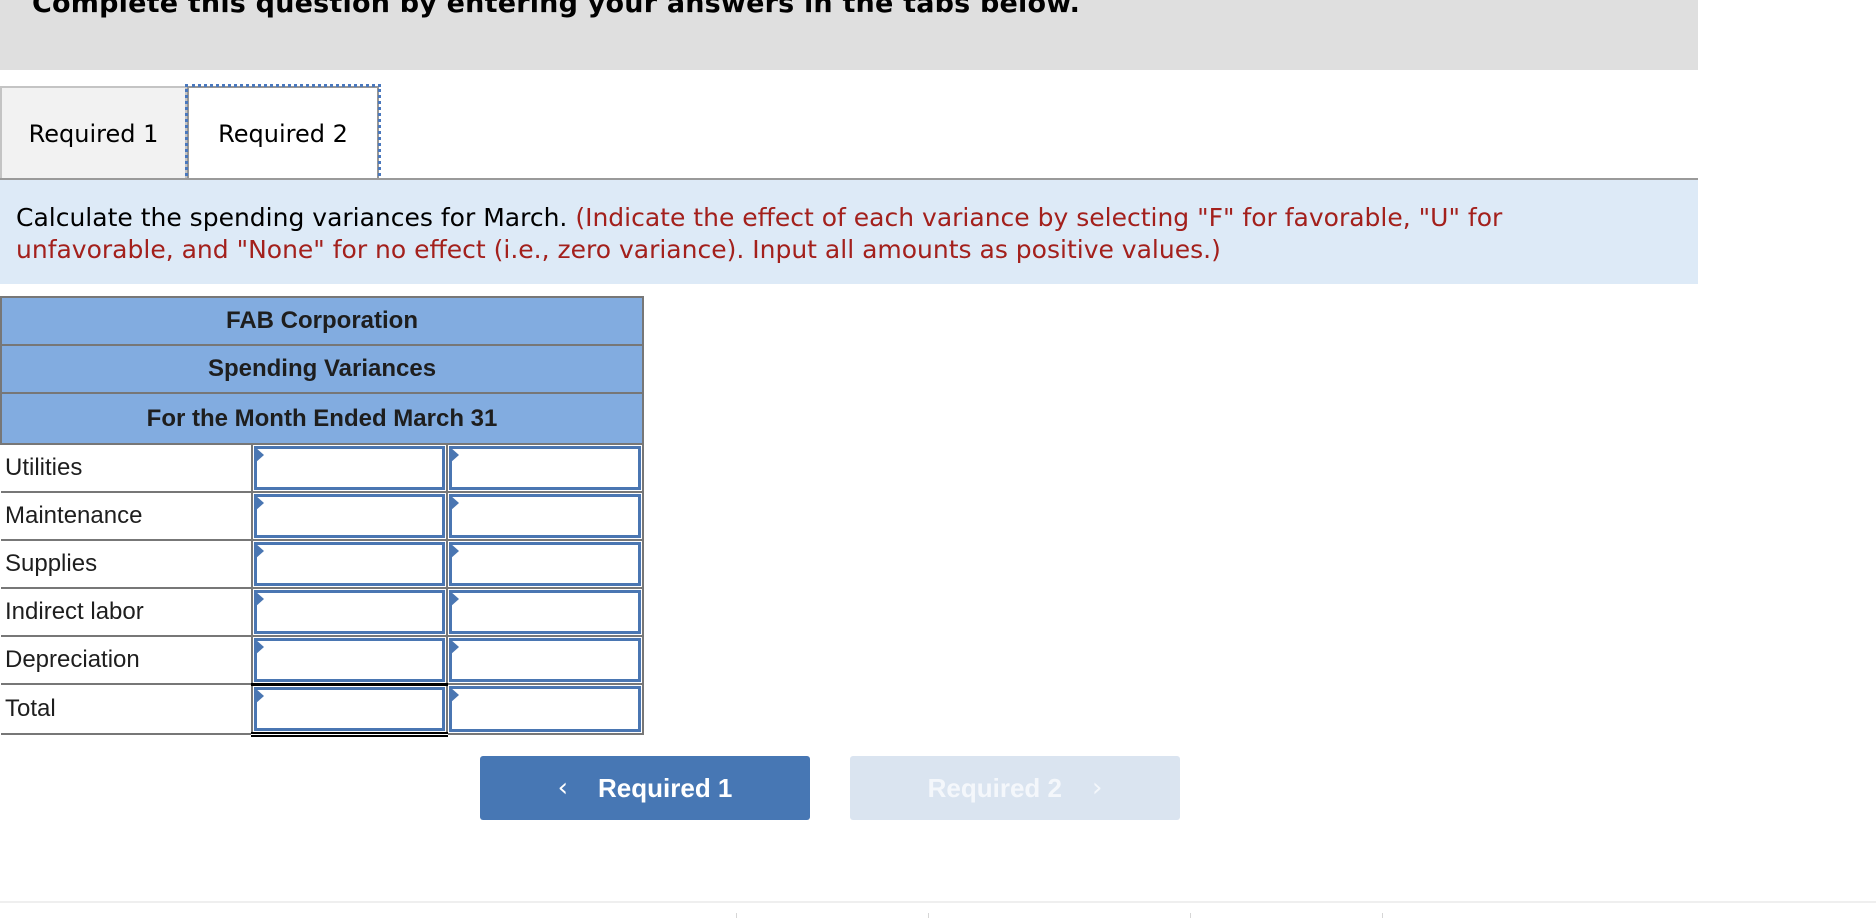 This screenshot has width=1876, height=918. I want to click on chevron-left-icon: ‹, so click(563, 788).